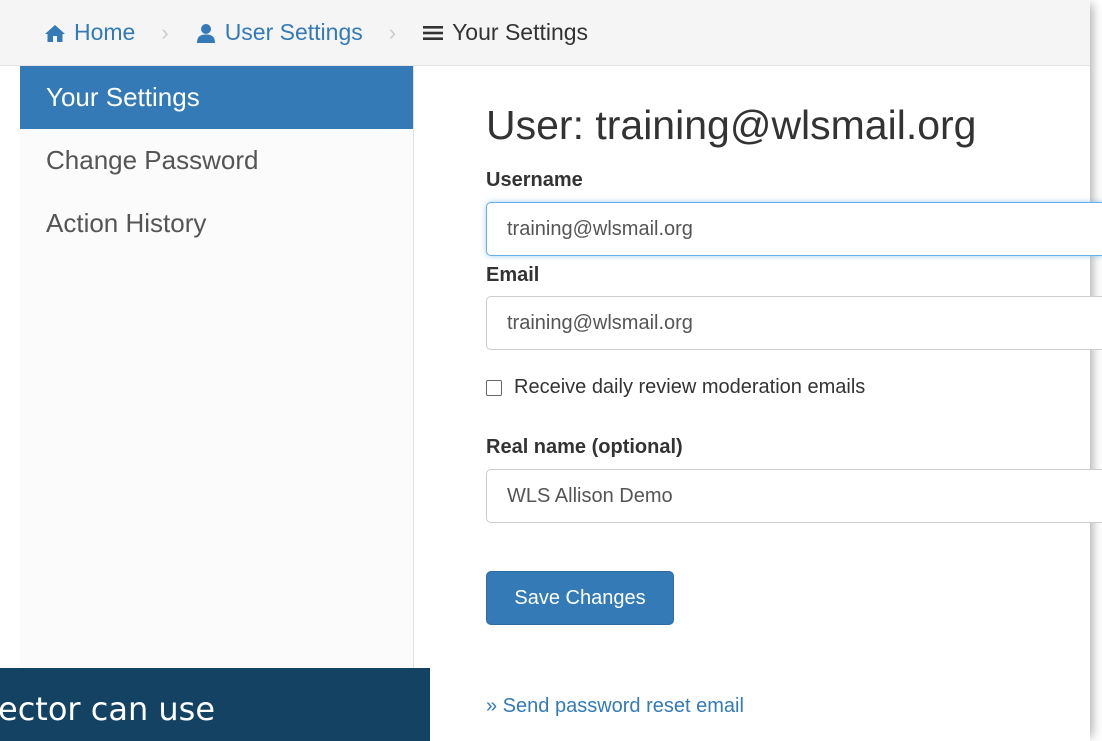 The image size is (1102, 741). I want to click on sidebar-item-label: Your Settings, so click(123, 97).